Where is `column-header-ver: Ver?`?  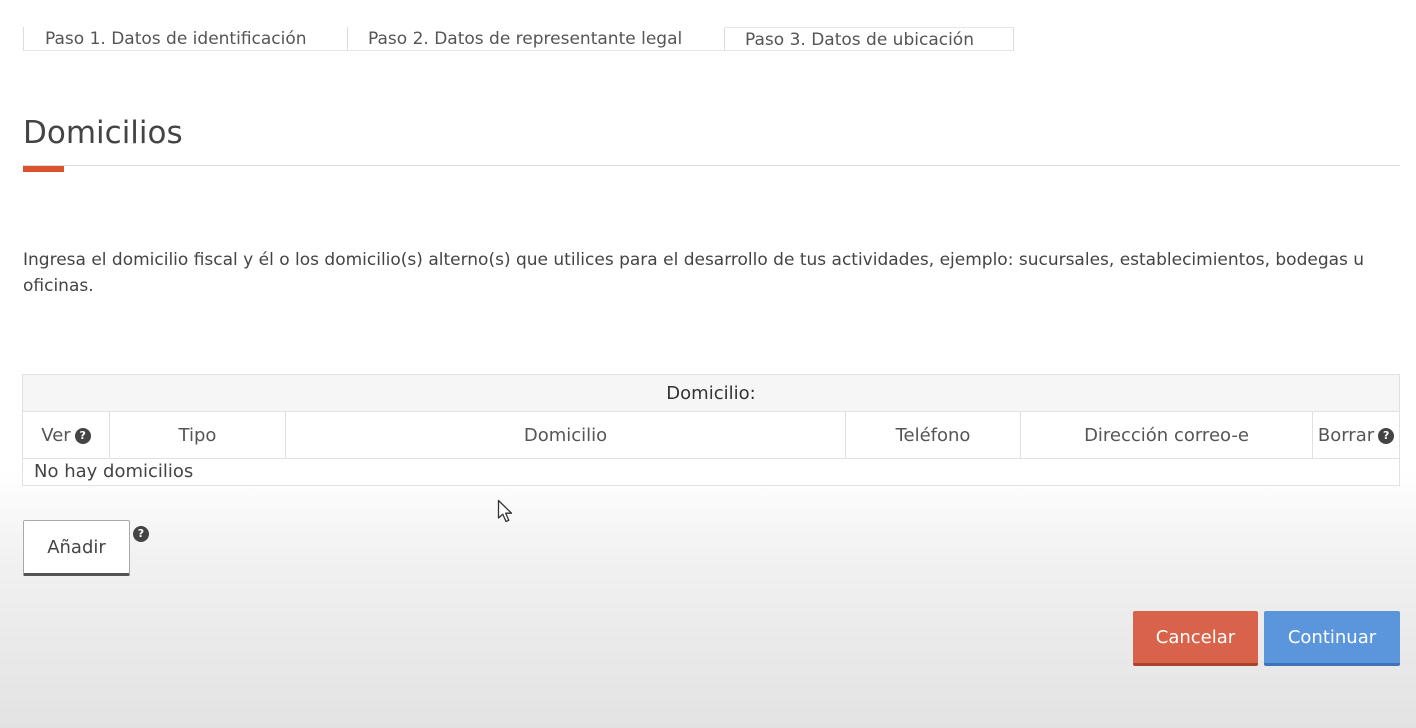
column-header-ver: Ver? is located at coordinates (66, 435).